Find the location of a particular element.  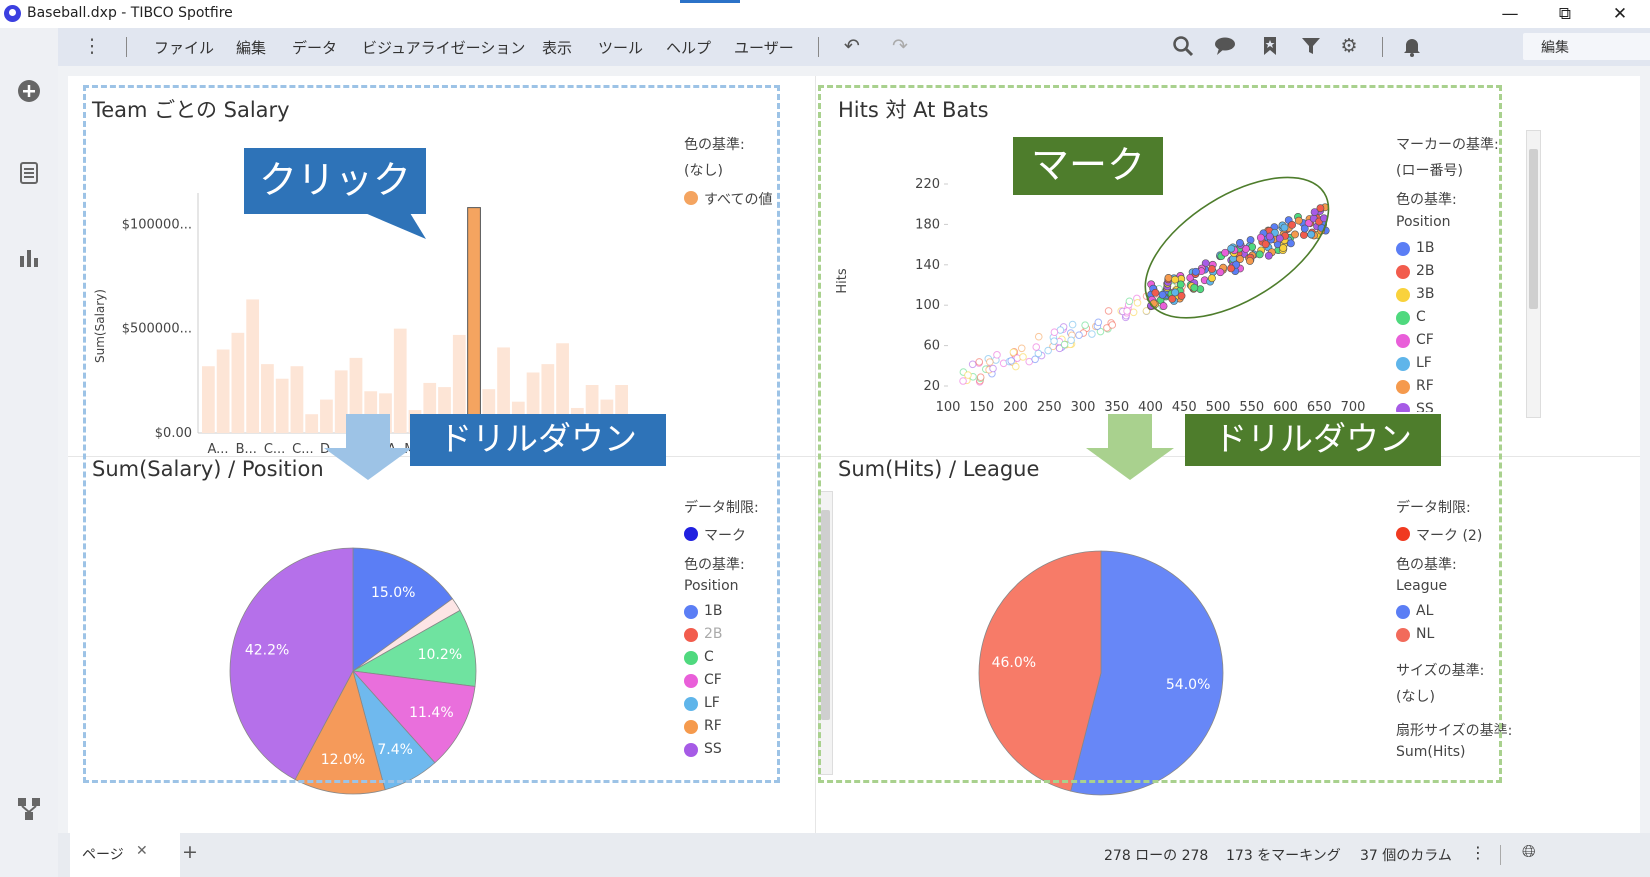

visualization-icon is located at coordinates (29, 257).